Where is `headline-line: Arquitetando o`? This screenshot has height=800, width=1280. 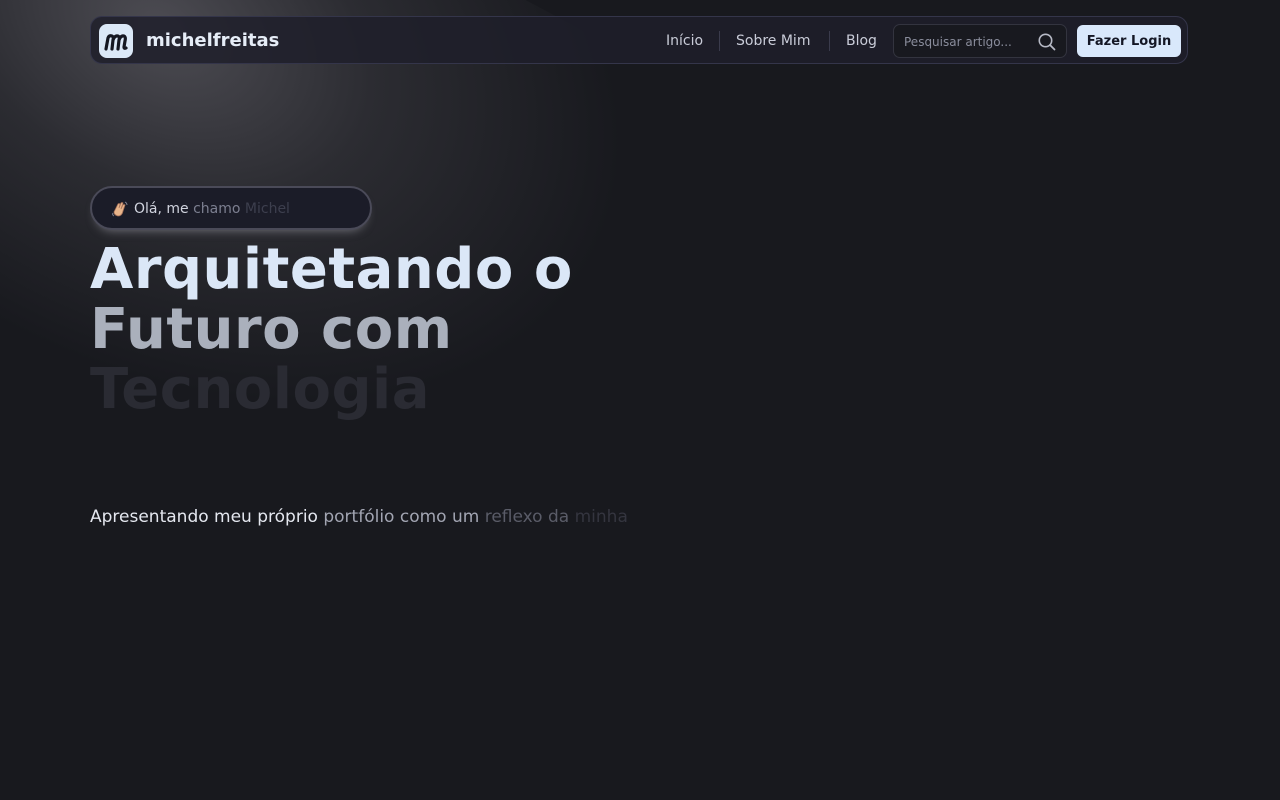 headline-line: Arquitetando o is located at coordinates (331, 269).